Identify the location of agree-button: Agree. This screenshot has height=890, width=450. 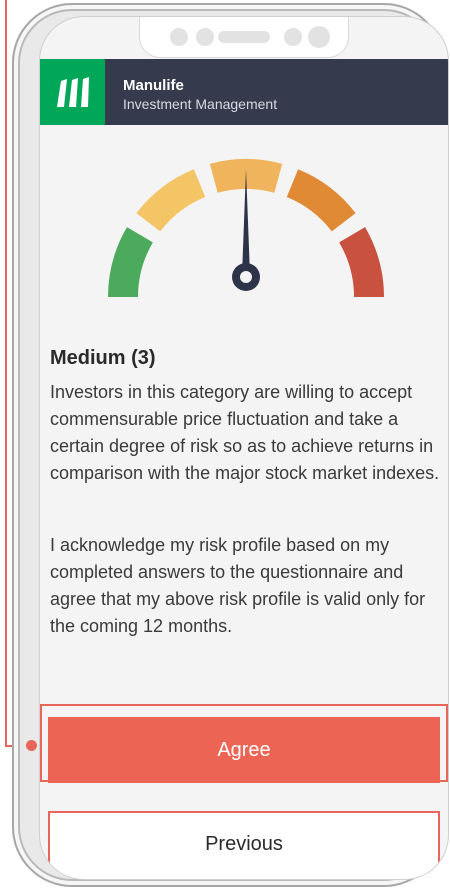
(244, 750).